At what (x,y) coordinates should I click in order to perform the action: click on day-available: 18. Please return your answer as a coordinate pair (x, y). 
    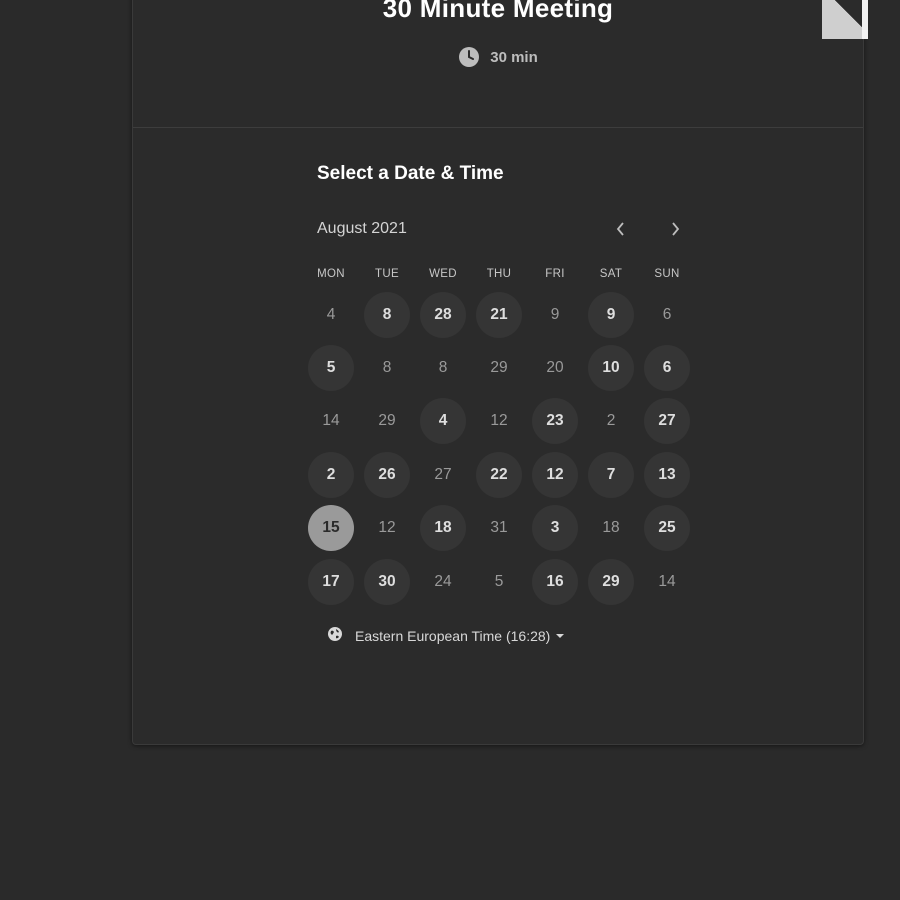
    Looking at the image, I should click on (443, 528).